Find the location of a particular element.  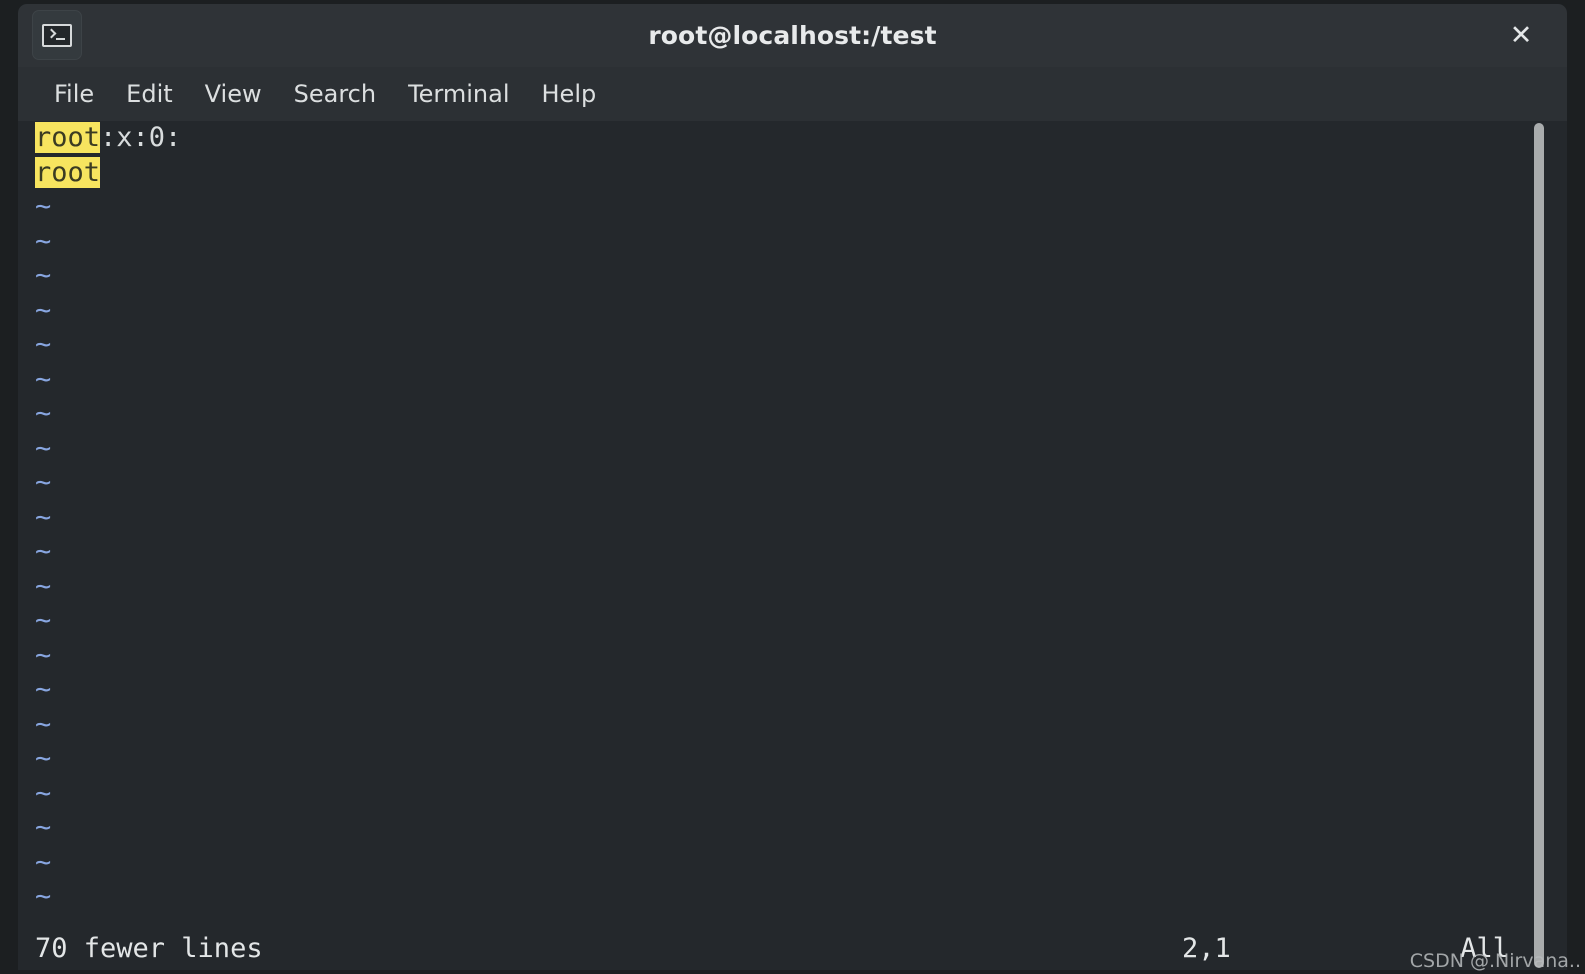

menu-item-terminal: Terminal is located at coordinates (458, 94).